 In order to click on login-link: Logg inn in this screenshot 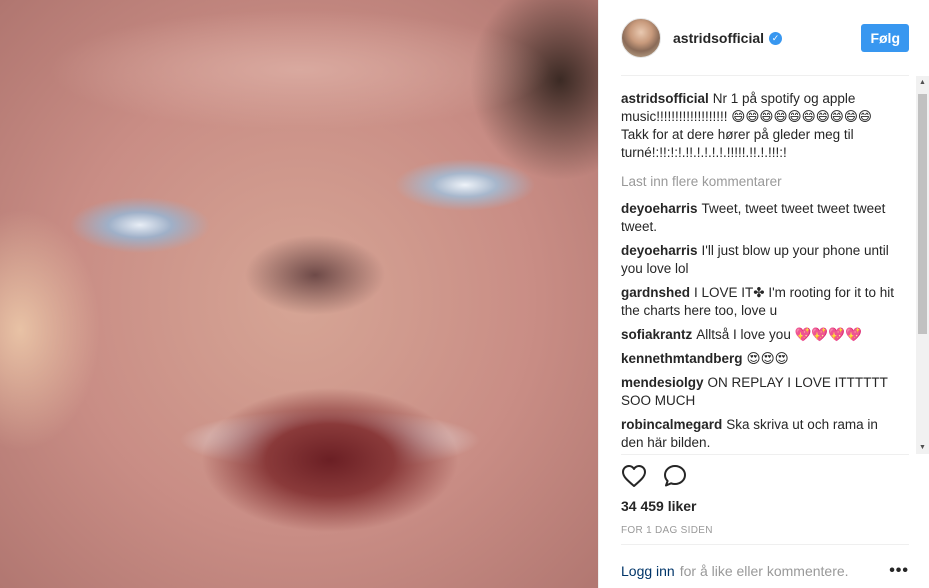, I will do `click(648, 571)`.